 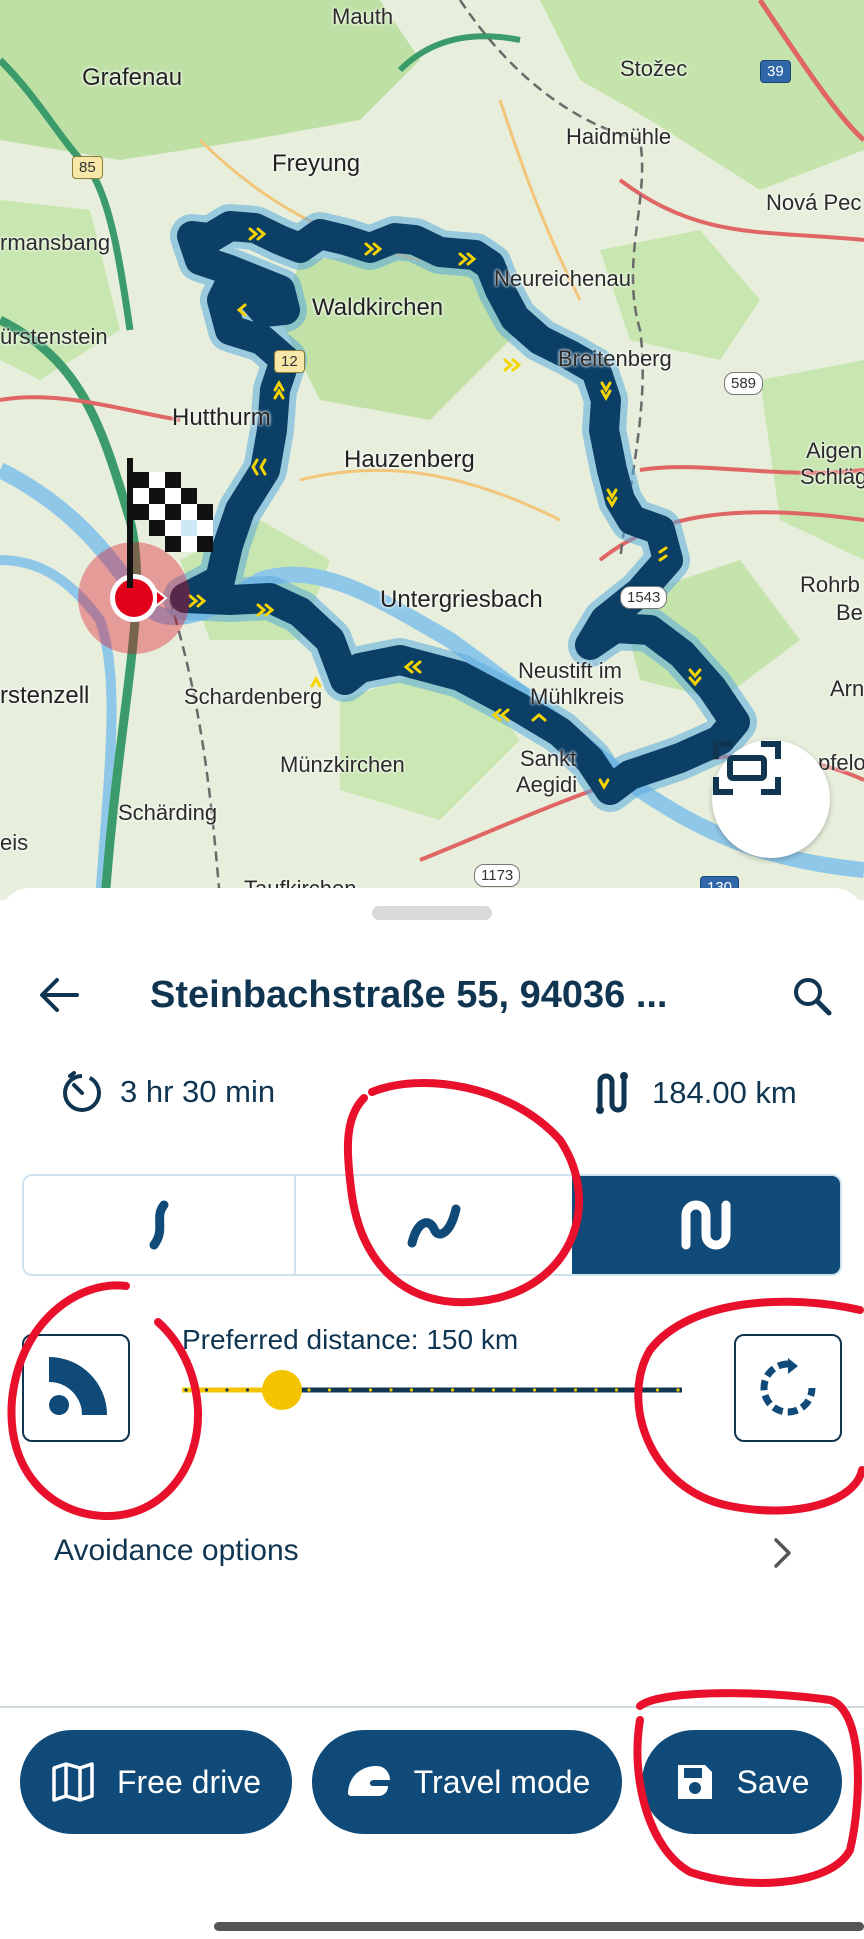 I want to click on timer-icon, so click(x=82, y=1091).